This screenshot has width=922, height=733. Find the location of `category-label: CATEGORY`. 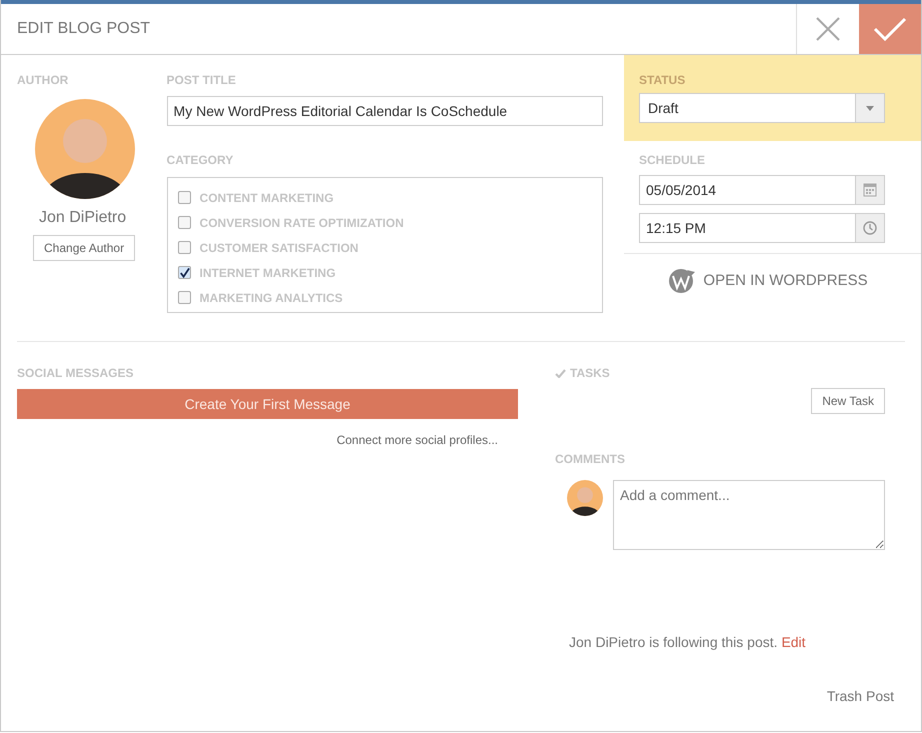

category-label: CATEGORY is located at coordinates (200, 160).